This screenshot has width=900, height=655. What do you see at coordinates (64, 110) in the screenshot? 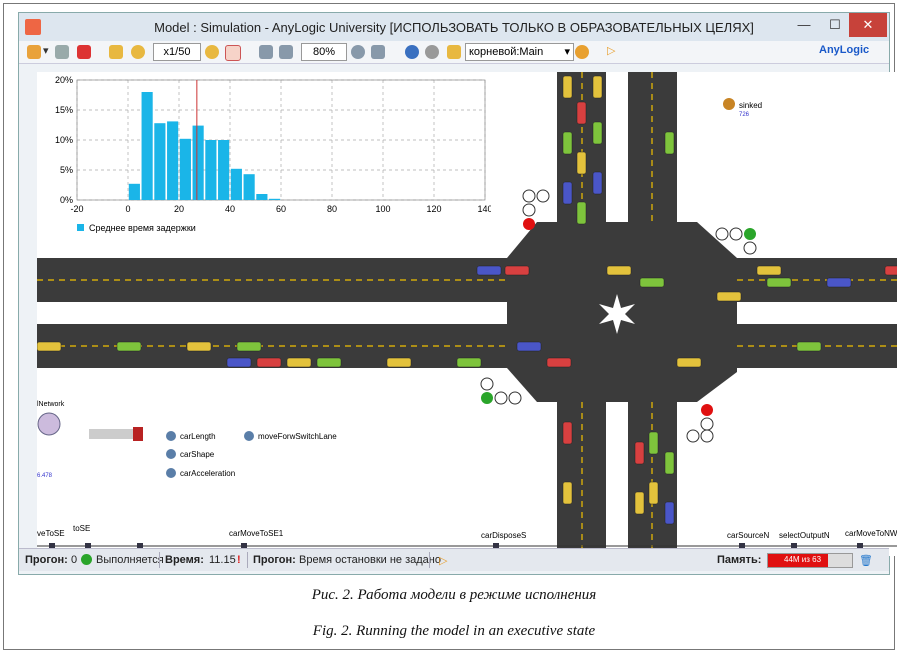
I see `y-tick-label: 15%` at bounding box center [64, 110].